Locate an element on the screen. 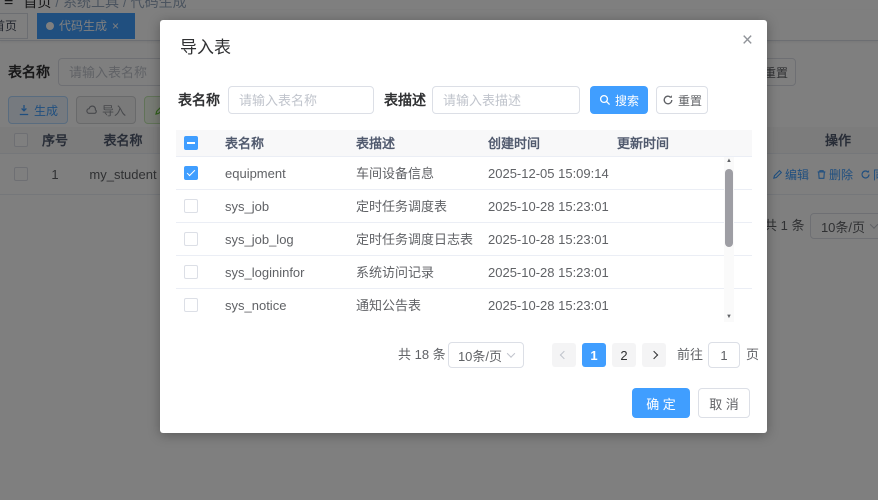 Image resolution: width=878 pixels, height=500 pixels. goto-page-input is located at coordinates (724, 355).